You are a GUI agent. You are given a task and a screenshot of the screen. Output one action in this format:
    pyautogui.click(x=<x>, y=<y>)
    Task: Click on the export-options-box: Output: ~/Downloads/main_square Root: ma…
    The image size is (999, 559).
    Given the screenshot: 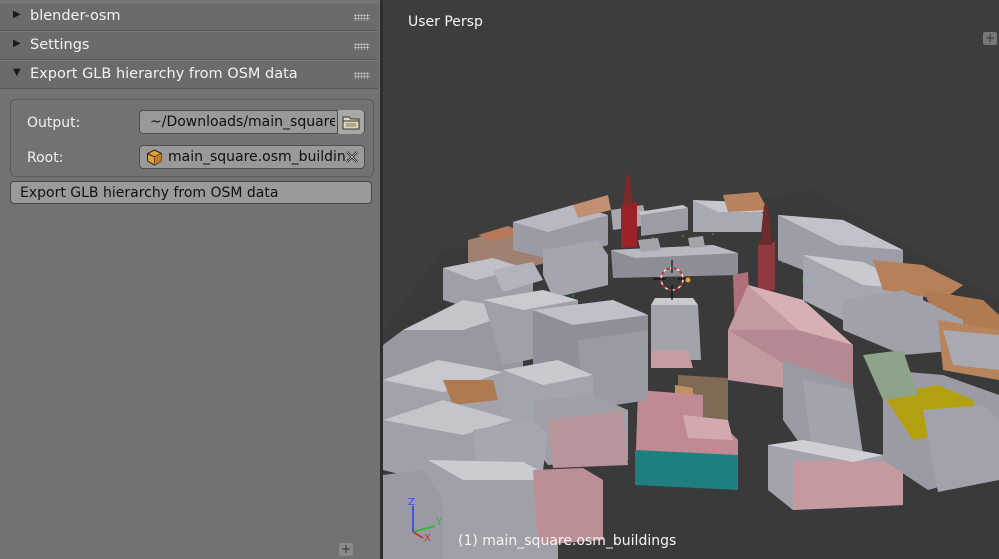 What is the action you would take?
    pyautogui.click(x=192, y=138)
    